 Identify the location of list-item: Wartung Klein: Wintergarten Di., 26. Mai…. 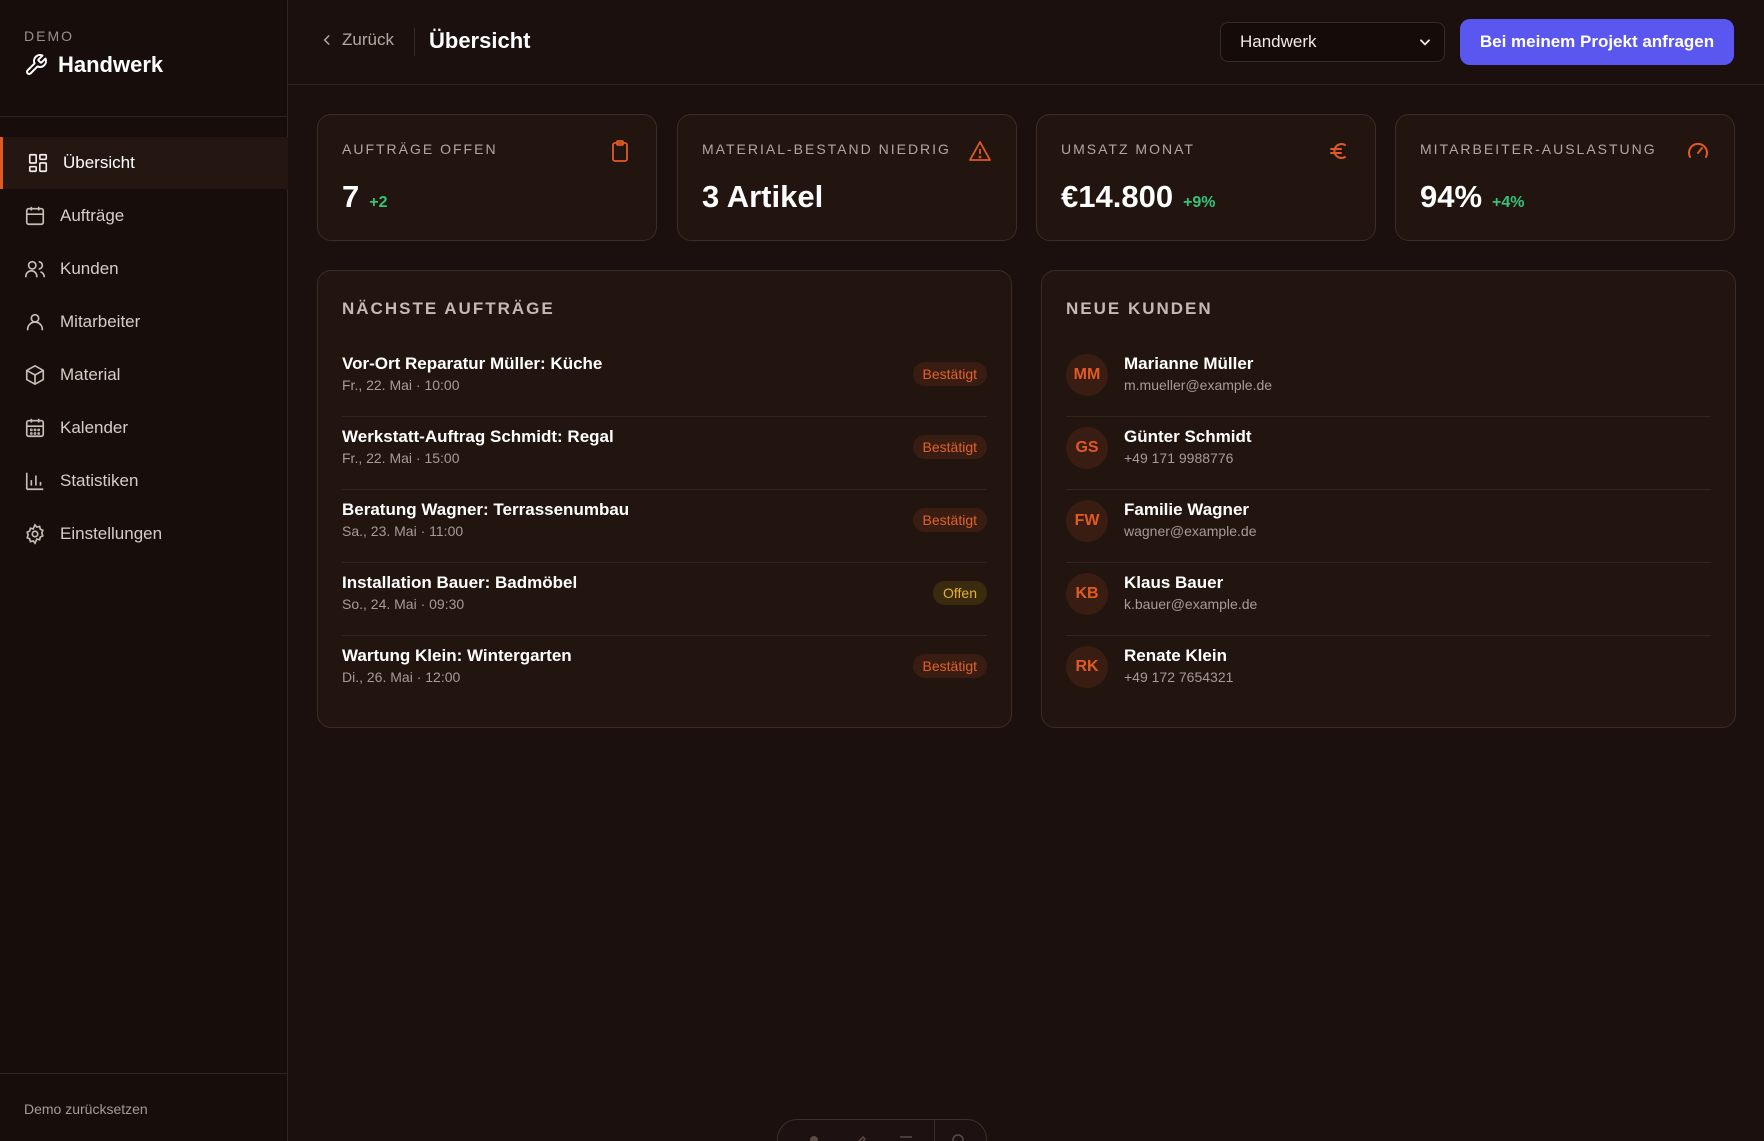
(664, 672).